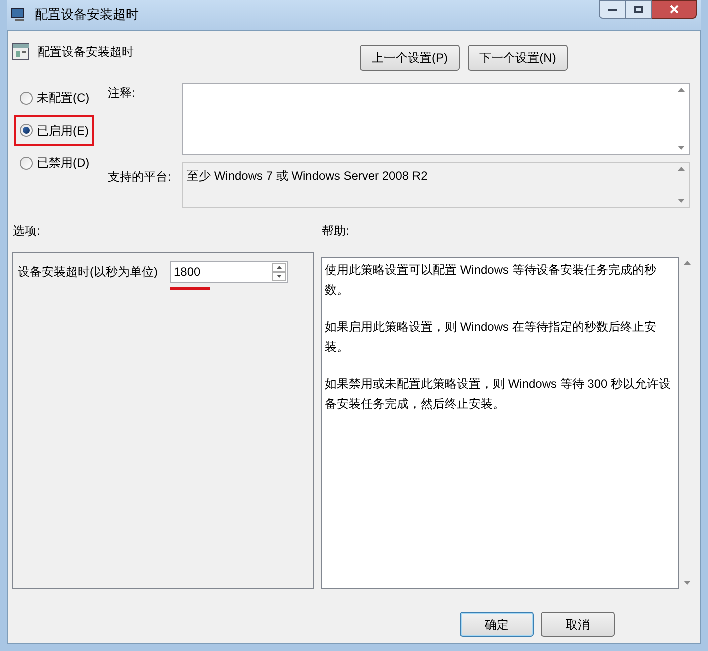  I want to click on options-label: 选项:, so click(27, 231).